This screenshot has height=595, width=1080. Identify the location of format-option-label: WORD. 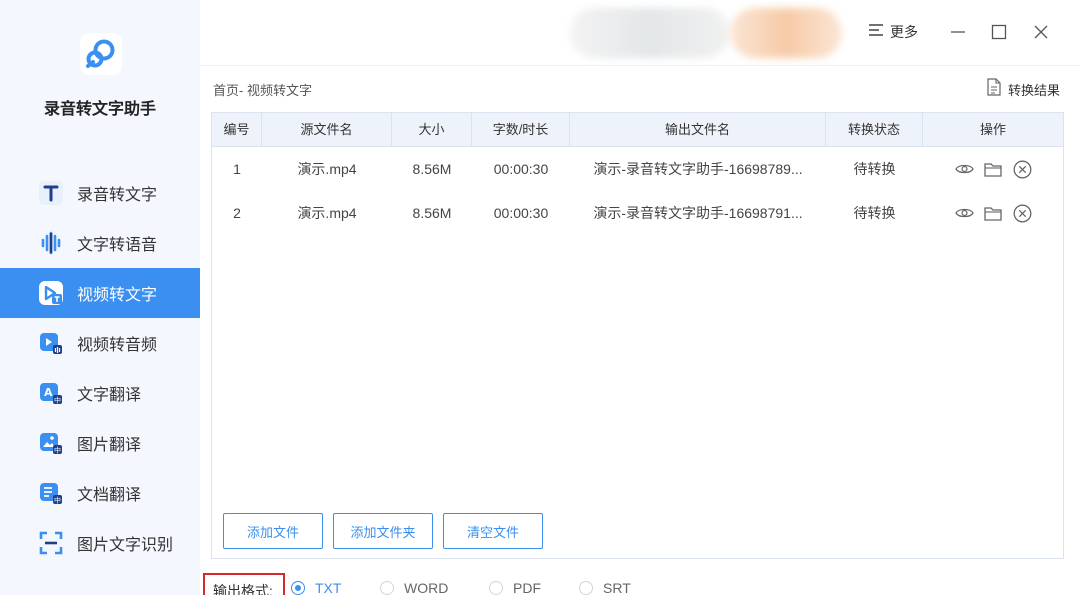
(426, 587).